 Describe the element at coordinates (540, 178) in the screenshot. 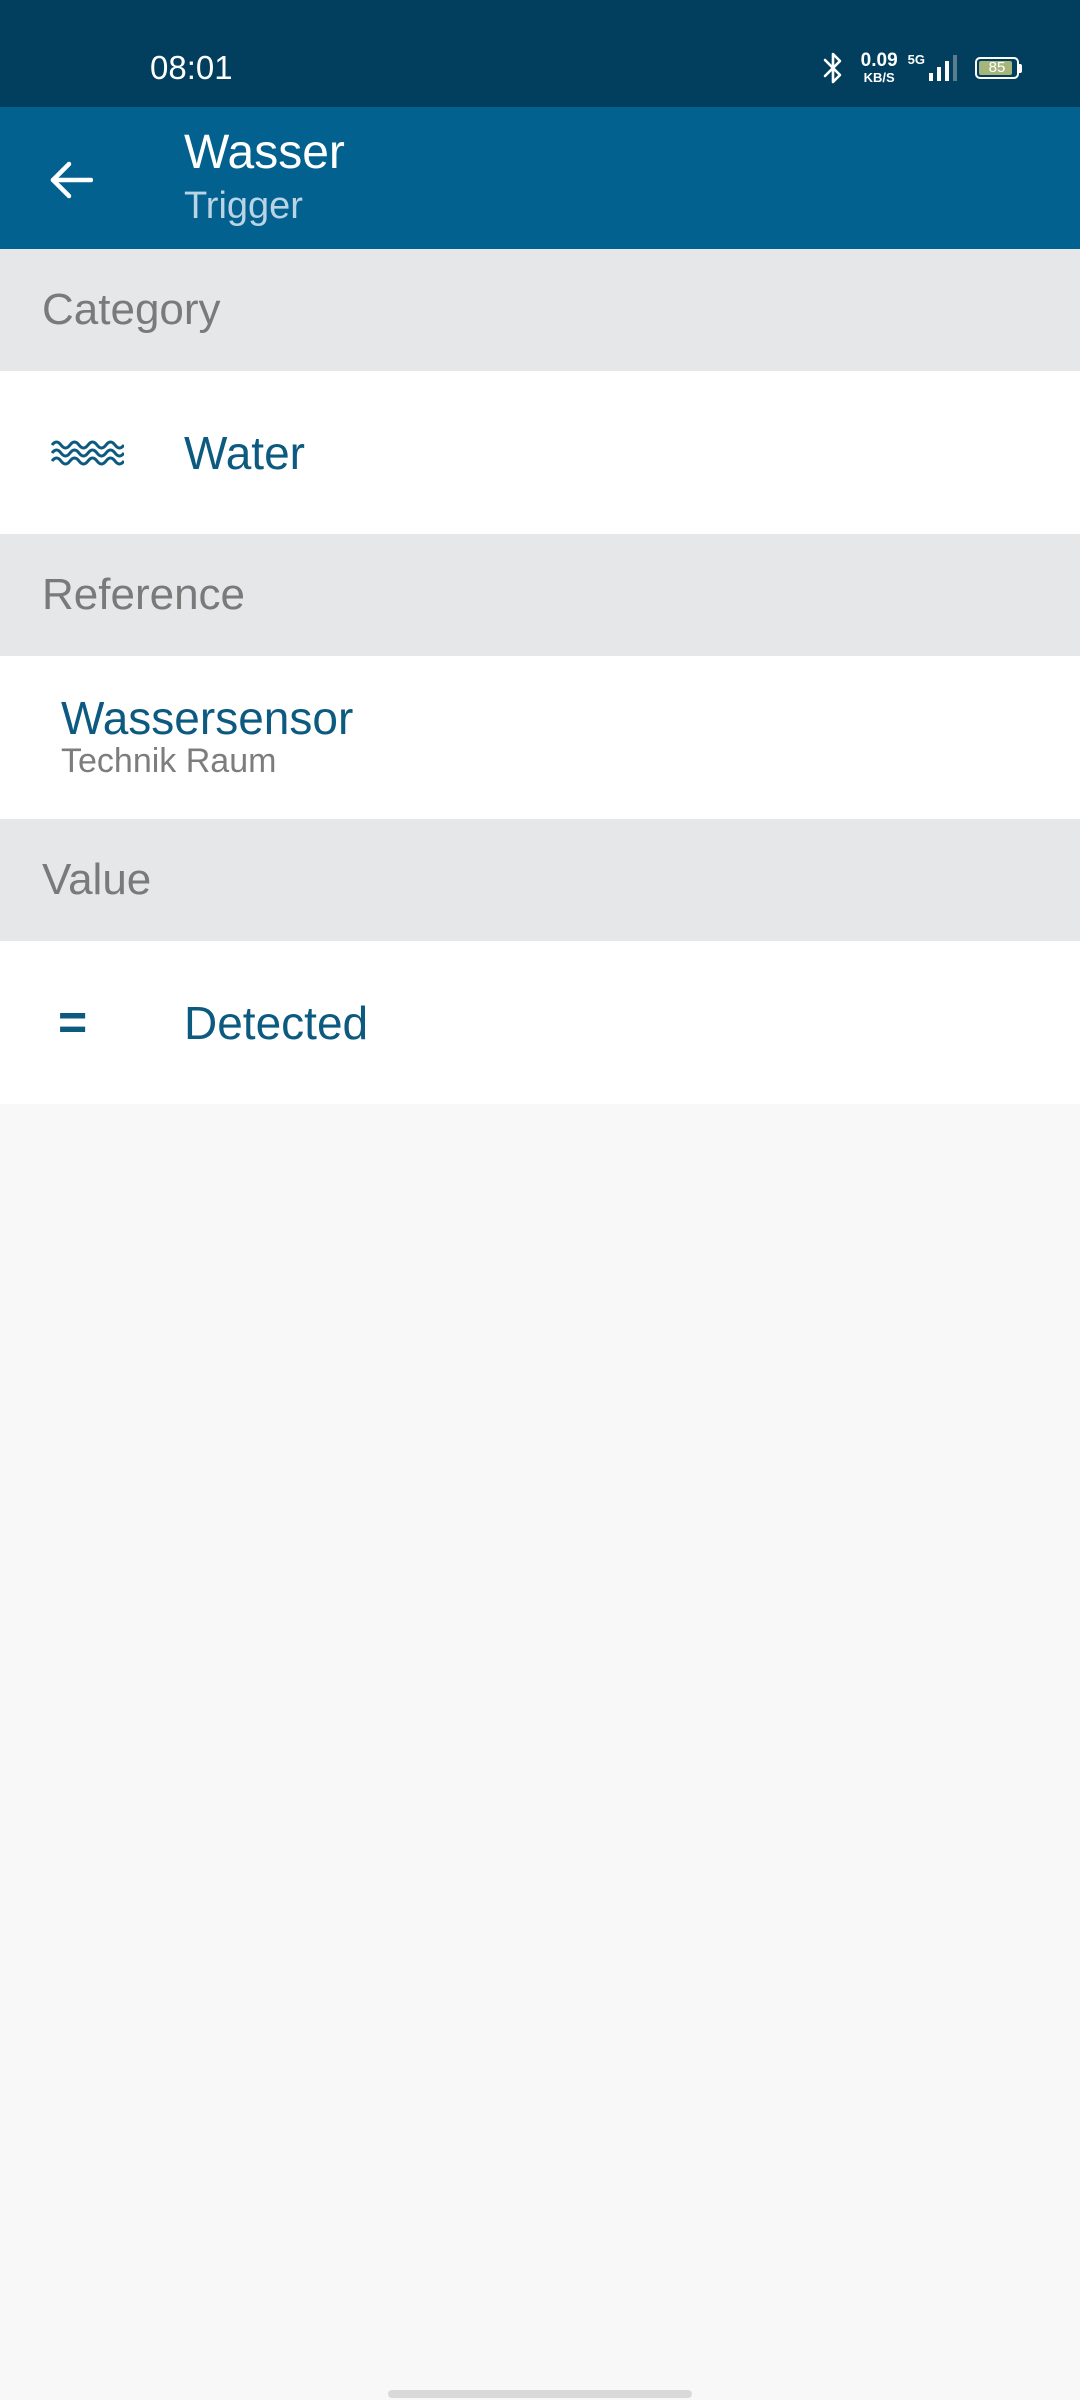

I see `app-bar: Wasser Trigger` at that location.